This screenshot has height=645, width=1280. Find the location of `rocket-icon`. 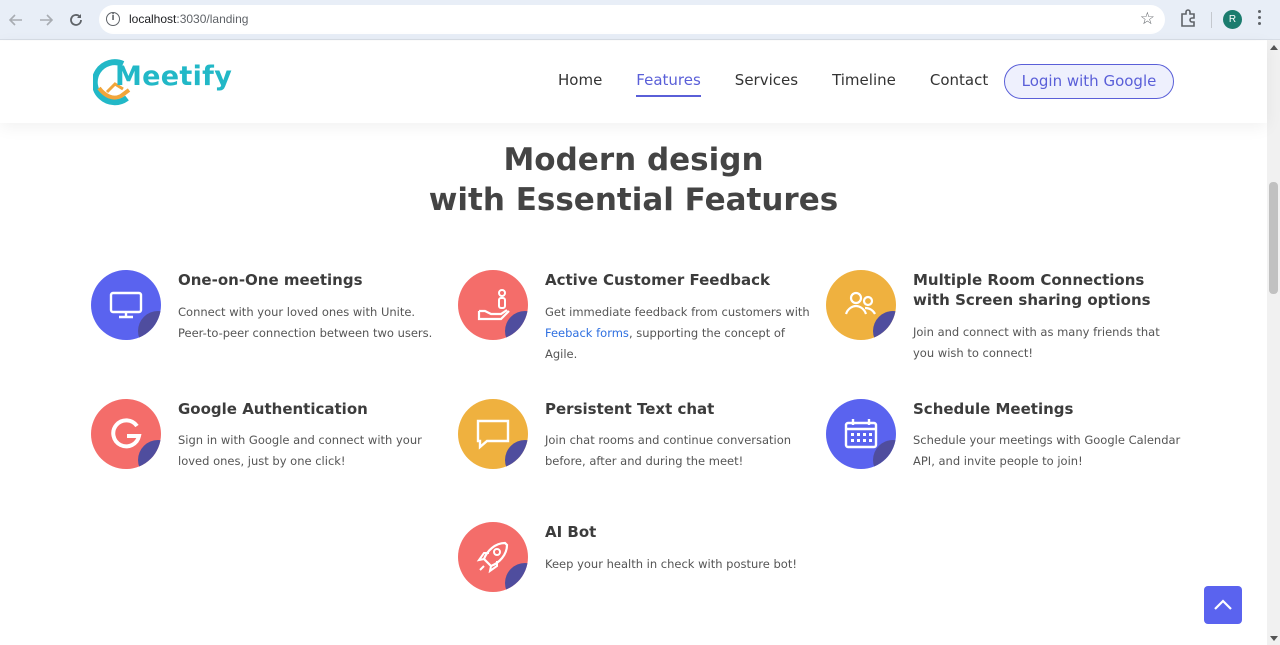

rocket-icon is located at coordinates (492, 557).